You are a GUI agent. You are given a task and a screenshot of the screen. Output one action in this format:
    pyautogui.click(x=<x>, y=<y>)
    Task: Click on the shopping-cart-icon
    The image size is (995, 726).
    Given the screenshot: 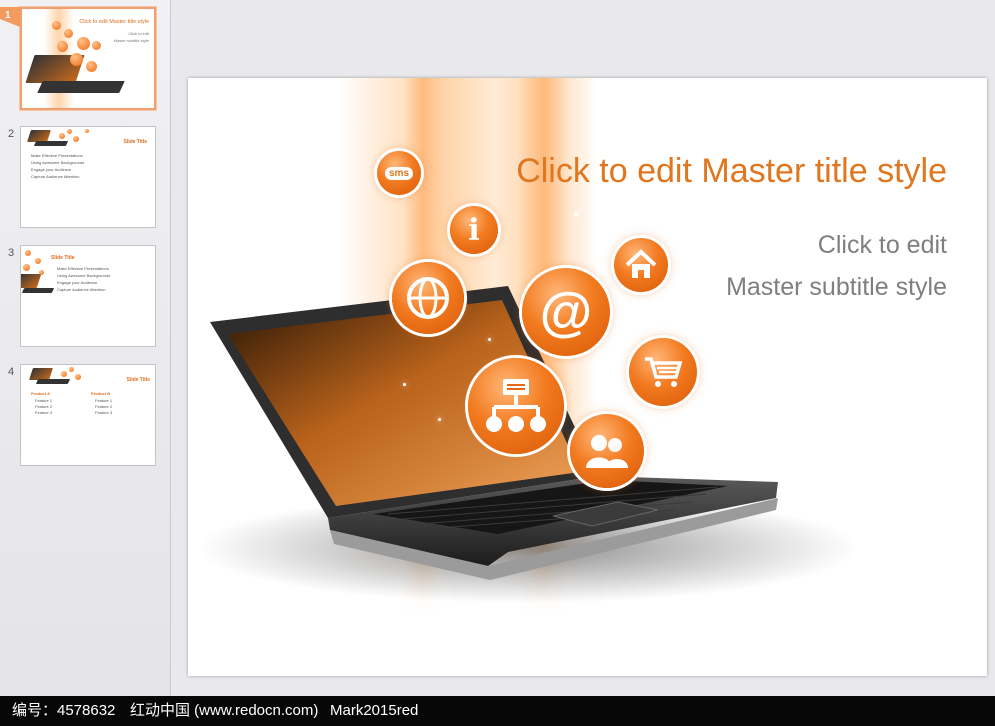 What is the action you would take?
    pyautogui.click(x=663, y=372)
    